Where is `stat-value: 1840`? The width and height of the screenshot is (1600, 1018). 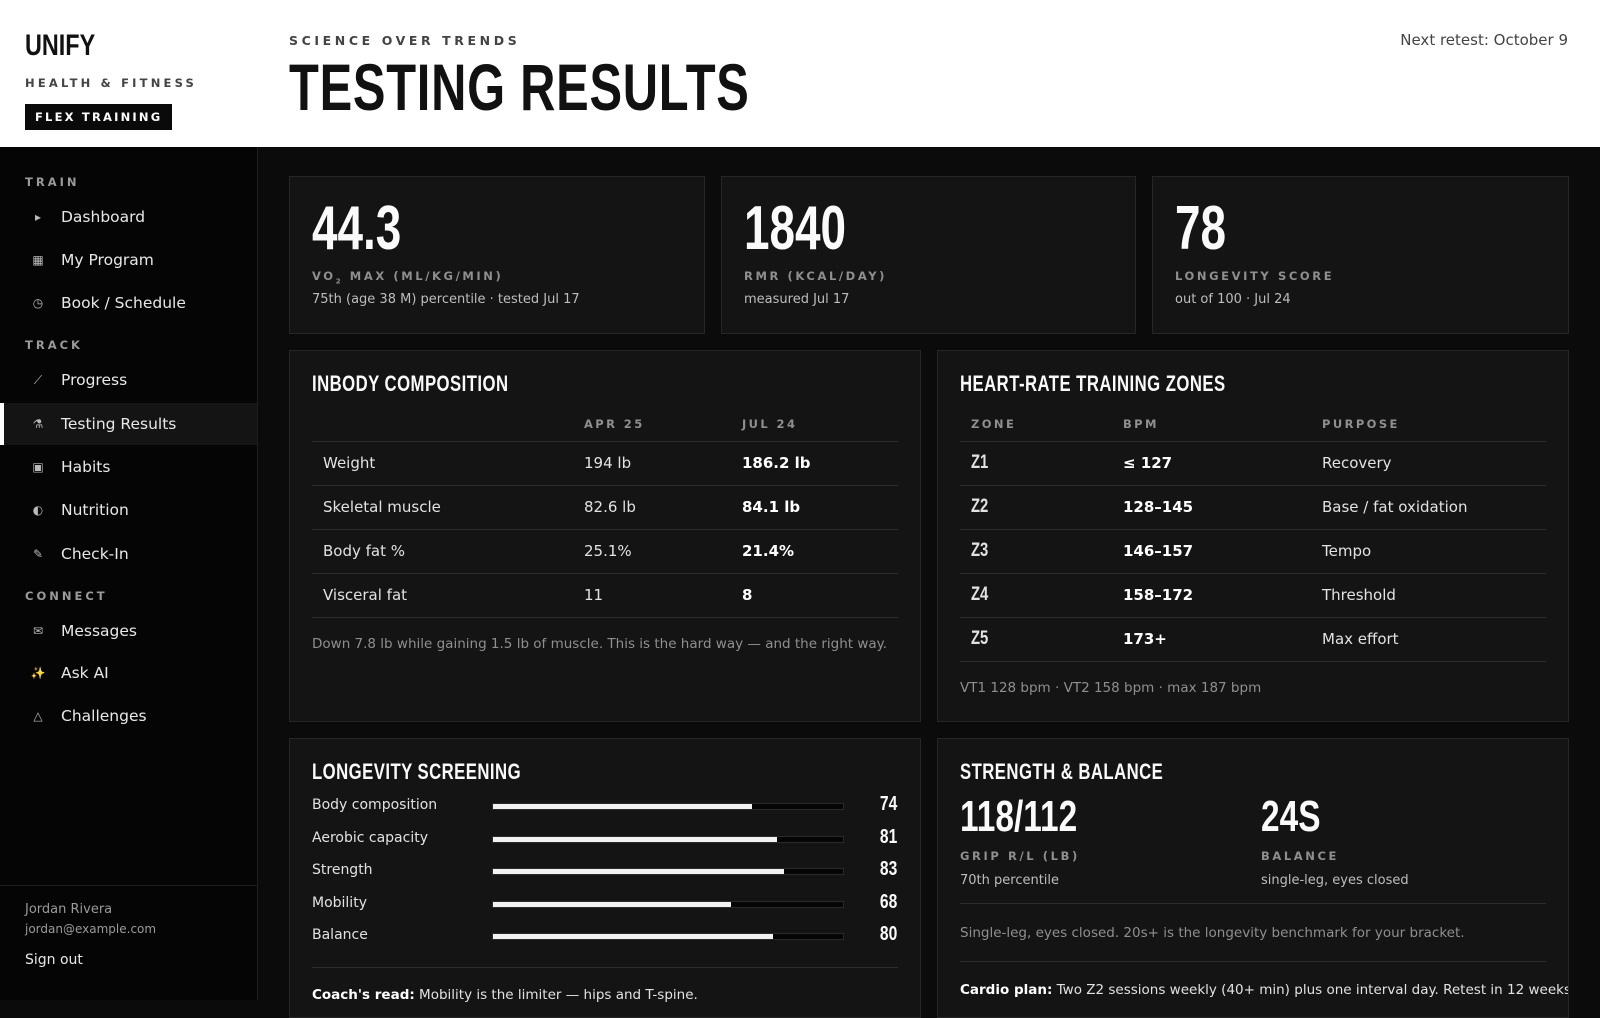
stat-value: 1840 is located at coordinates (795, 228).